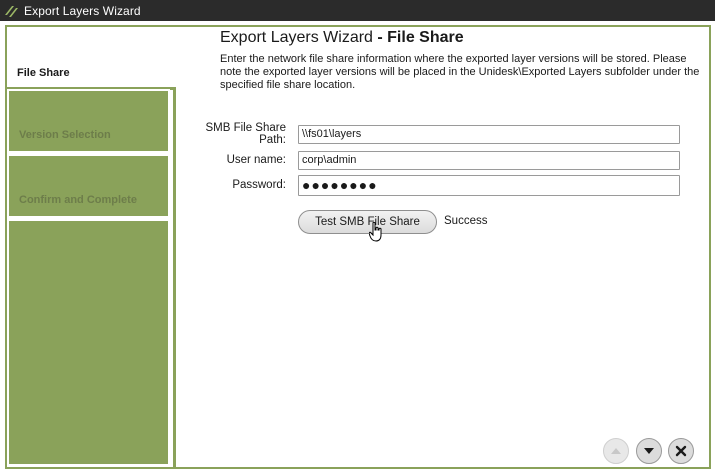 This screenshot has width=715, height=474. I want to click on step-divider, so click(174, 278).